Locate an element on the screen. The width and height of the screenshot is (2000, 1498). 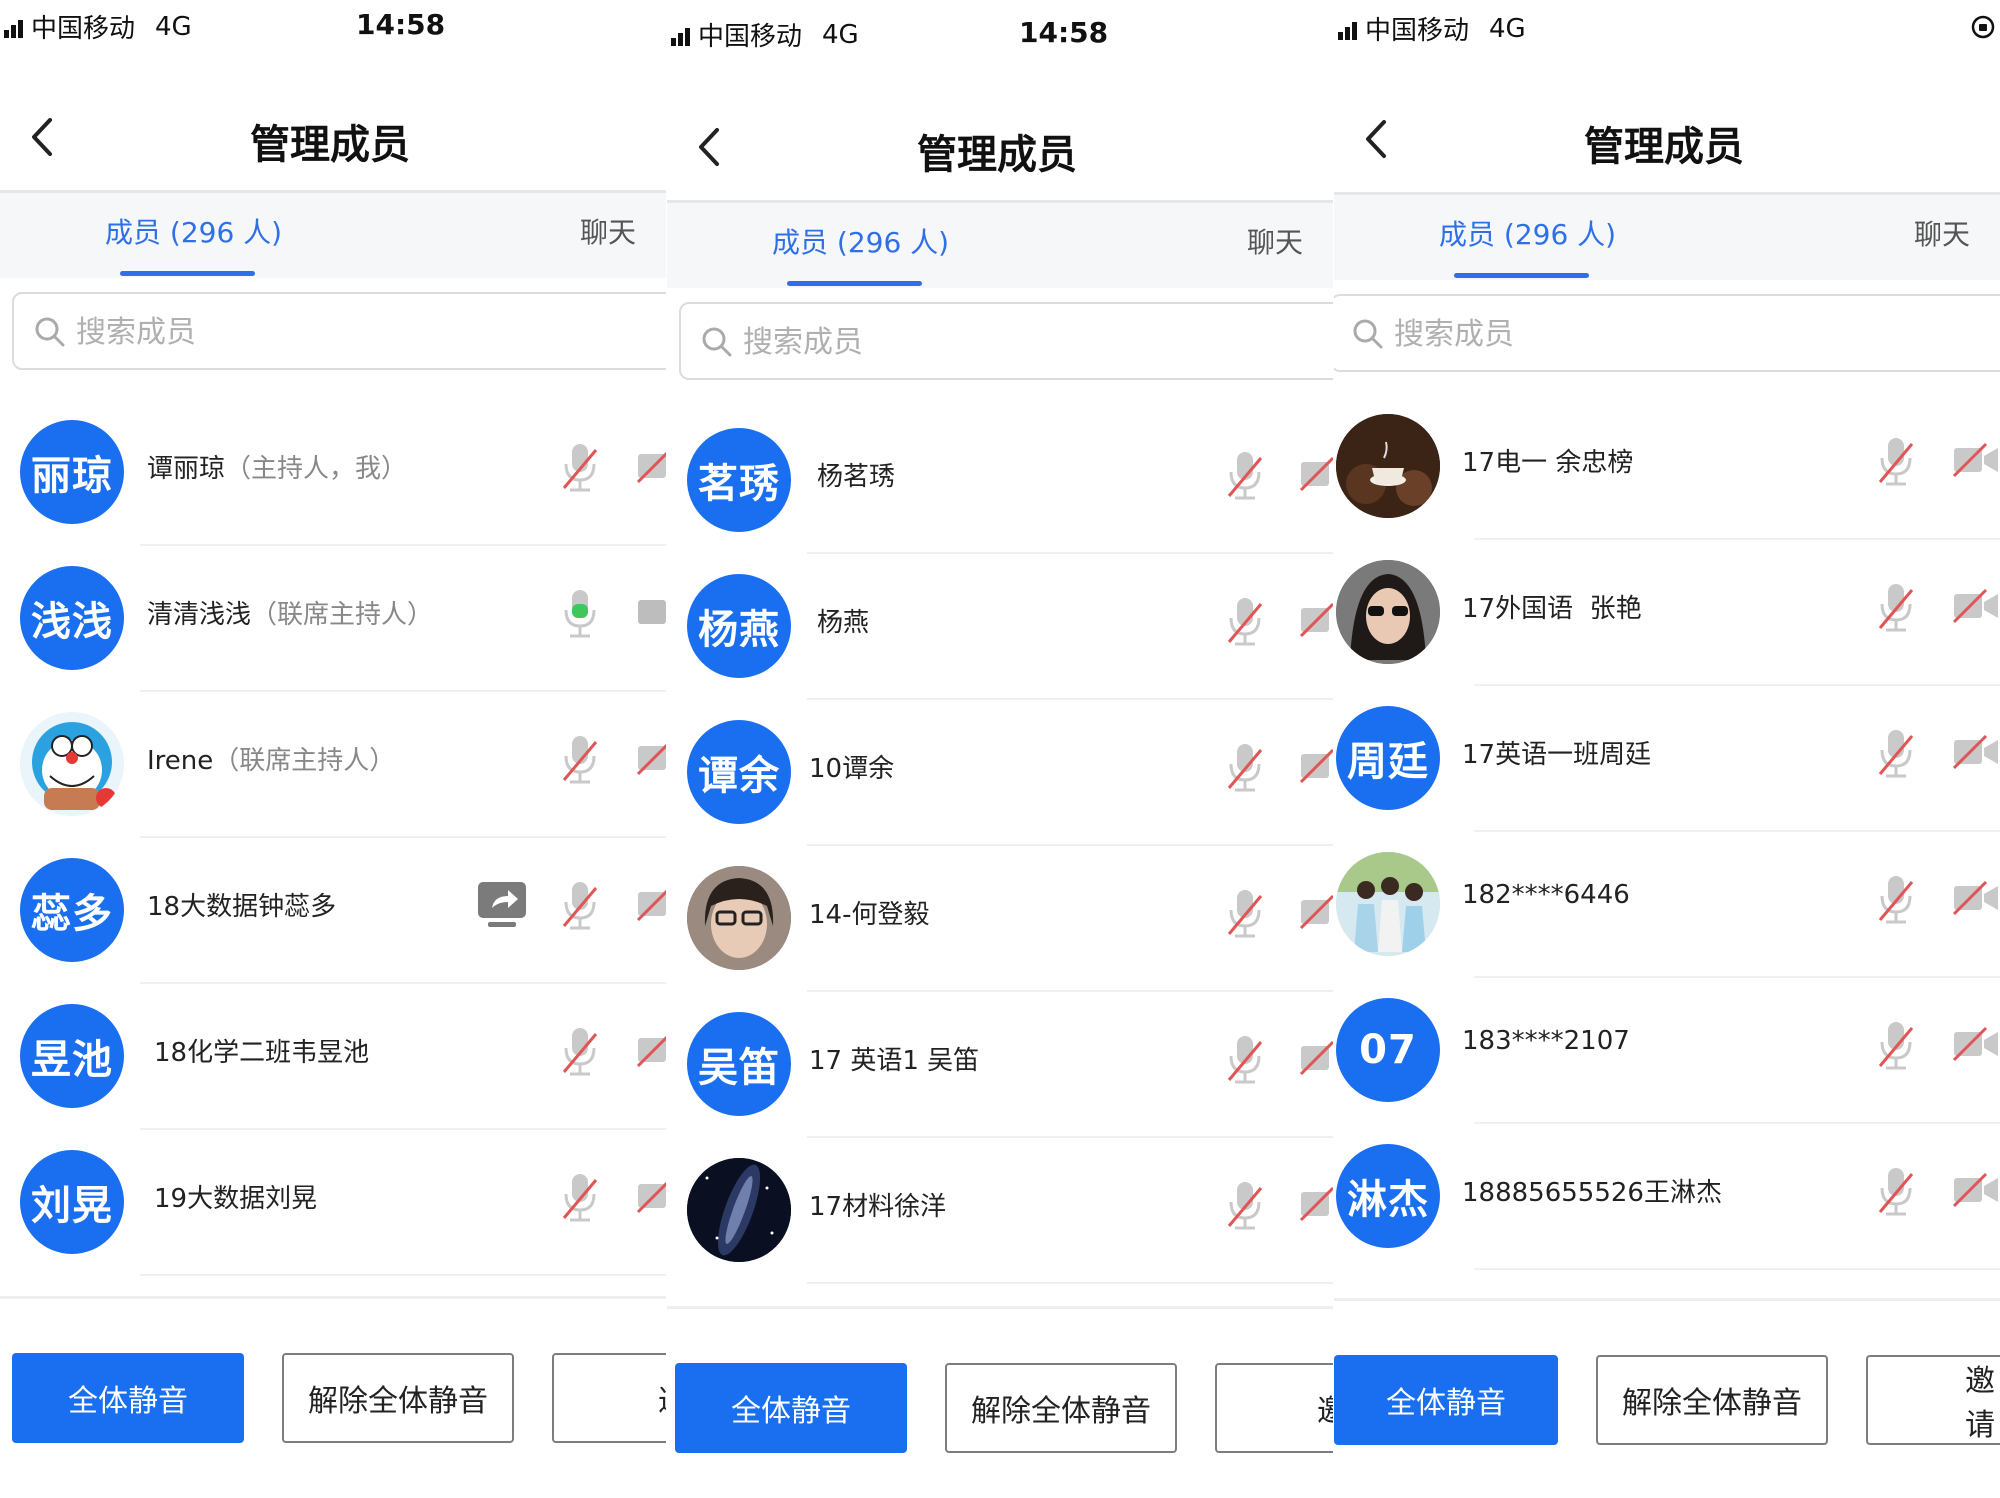
avatar: 吴笛 is located at coordinates (739, 1064).